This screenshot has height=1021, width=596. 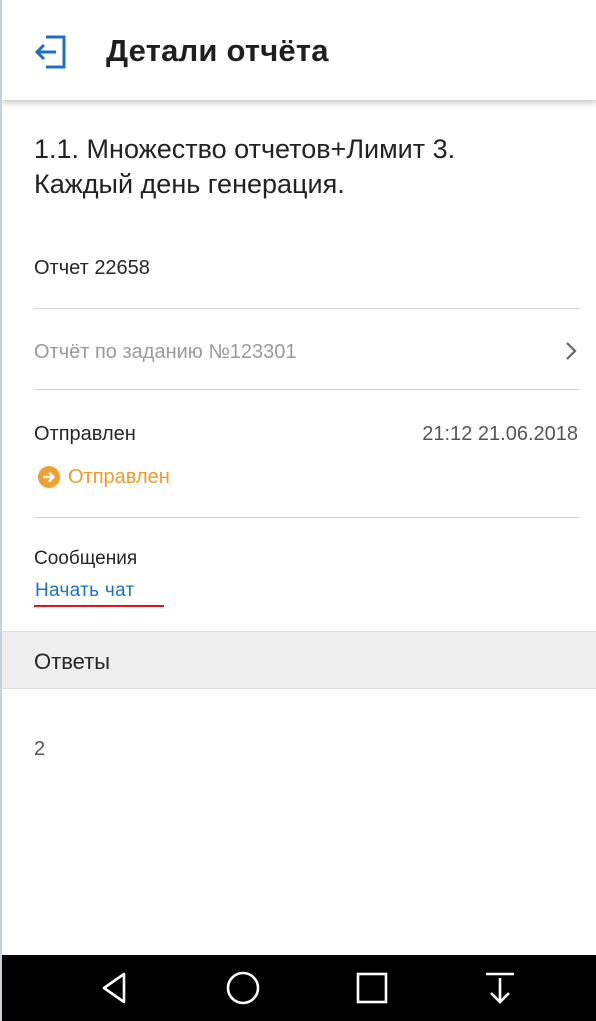 What do you see at coordinates (217, 50) in the screenshot?
I see `page-title: Детали отчёта` at bounding box center [217, 50].